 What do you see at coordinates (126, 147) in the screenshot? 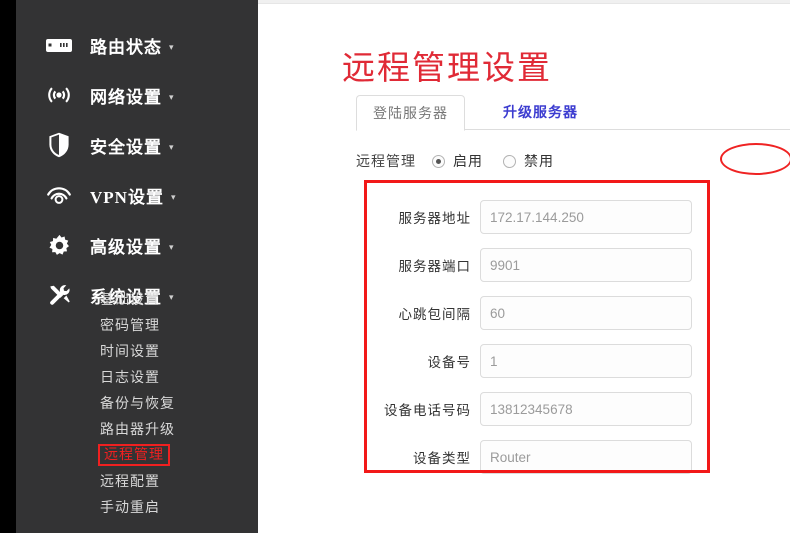
I see `sidebar-item-label: 安全设置` at bounding box center [126, 147].